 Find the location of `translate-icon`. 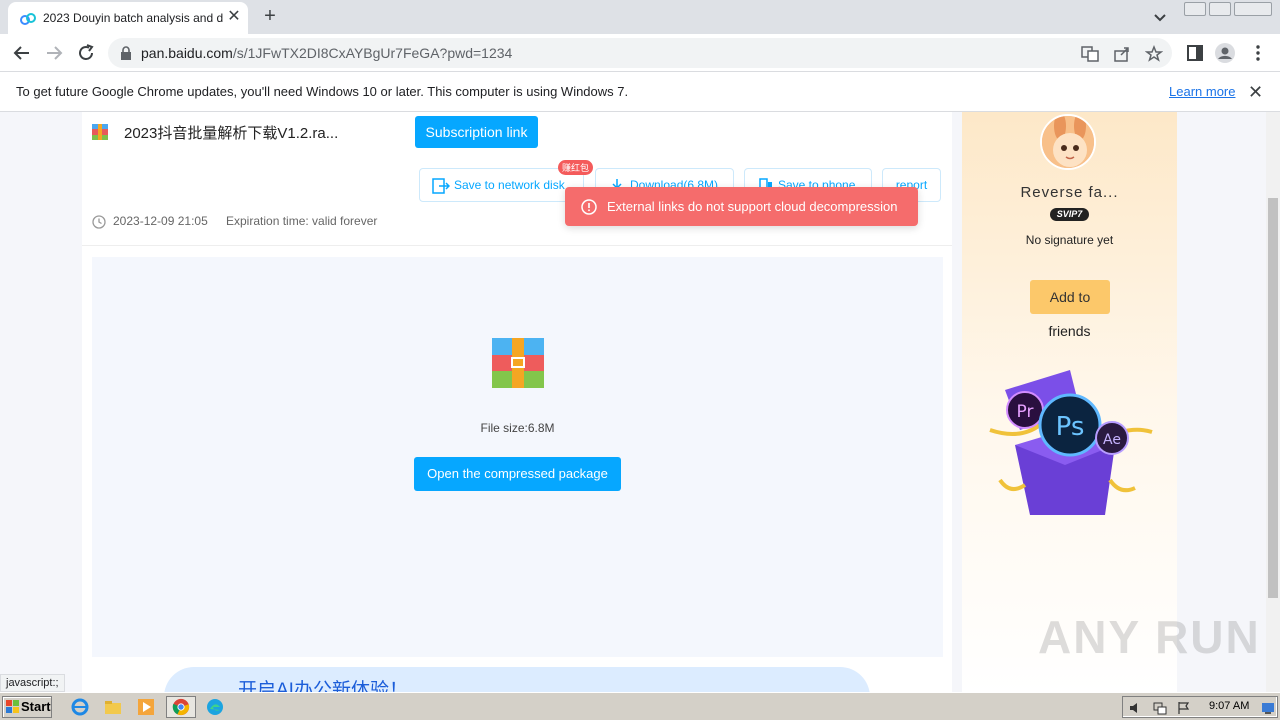

translate-icon is located at coordinates (1090, 54).